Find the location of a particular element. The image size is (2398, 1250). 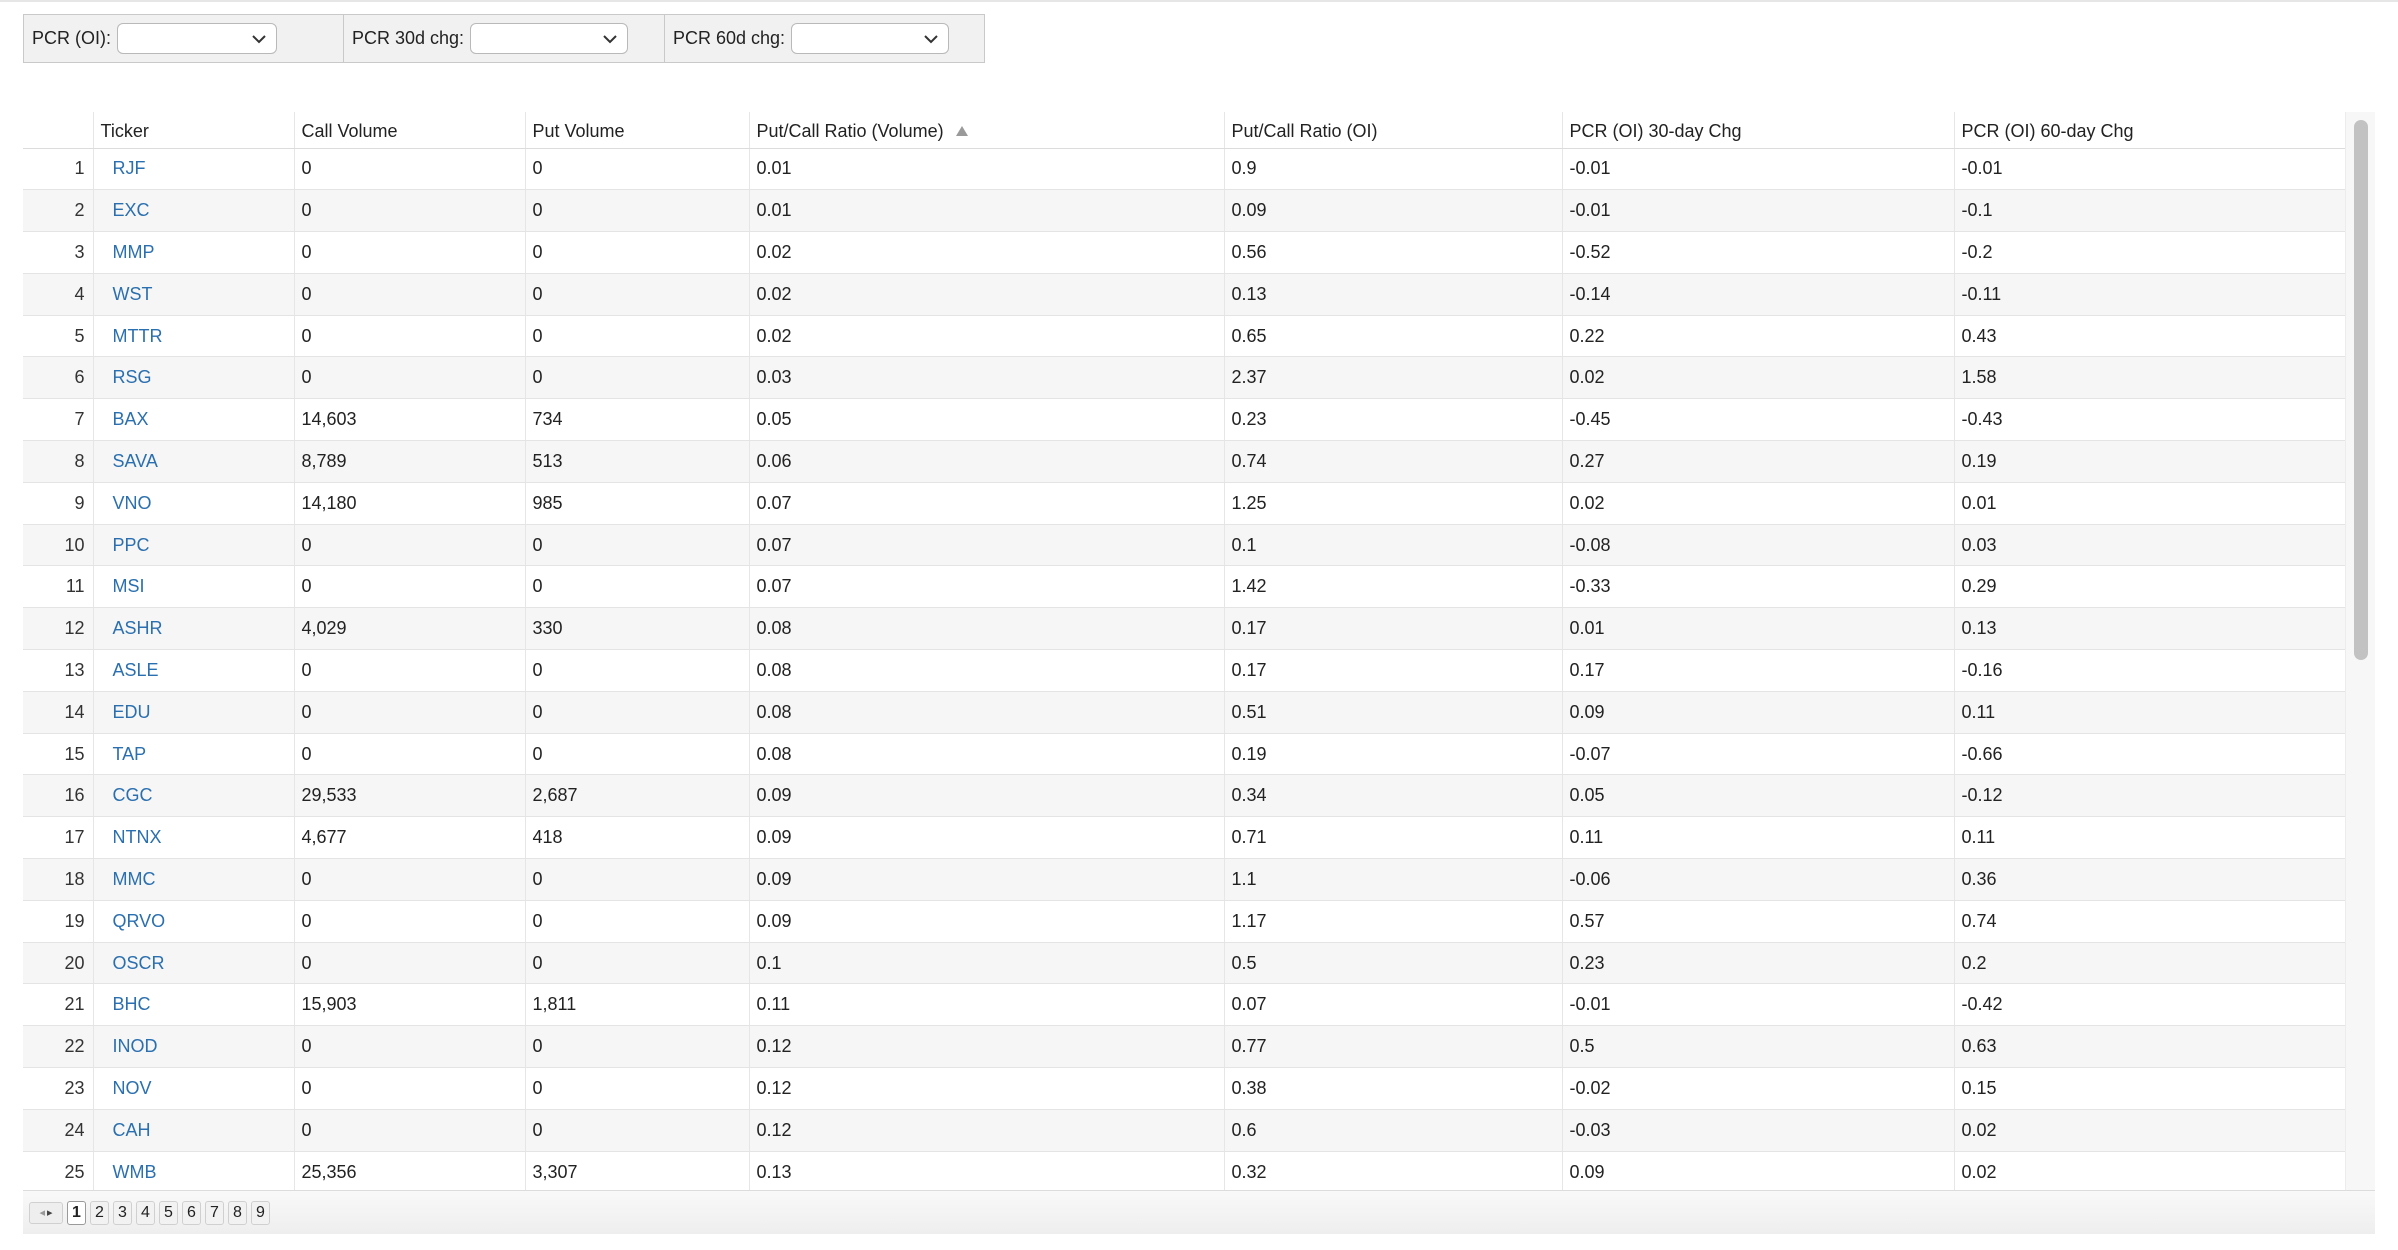

table-row: 7 BAX 14,603 734 0.05 0.23 -0.45 -0.43 is located at coordinates (1184, 420).